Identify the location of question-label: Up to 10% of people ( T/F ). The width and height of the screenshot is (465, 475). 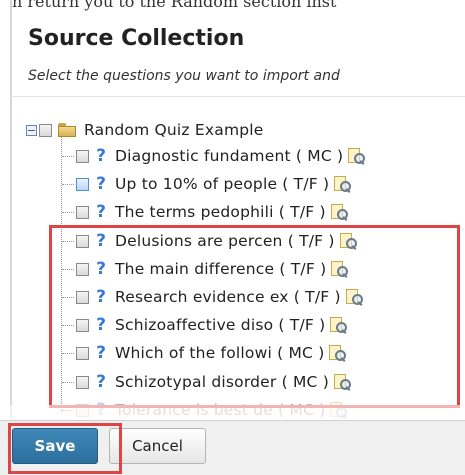
(222, 184).